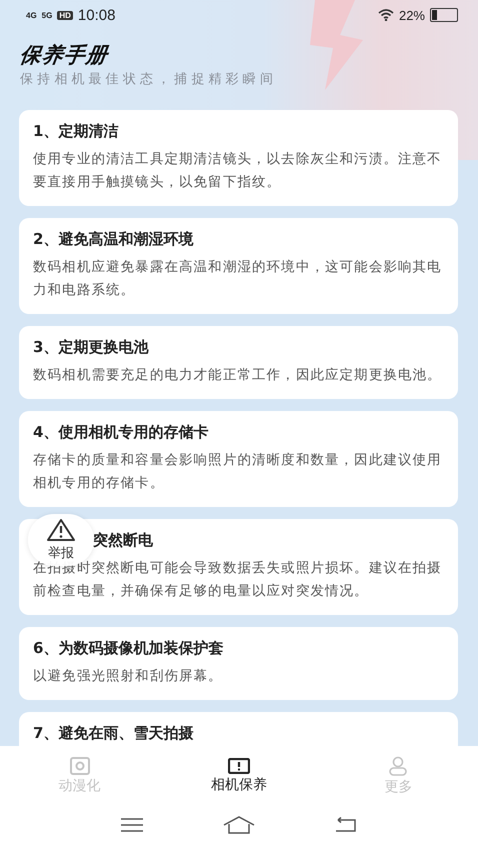 Image resolution: width=478 pixels, height=850 pixels. What do you see at coordinates (97, 15) in the screenshot?
I see `status-time: 10:08` at bounding box center [97, 15].